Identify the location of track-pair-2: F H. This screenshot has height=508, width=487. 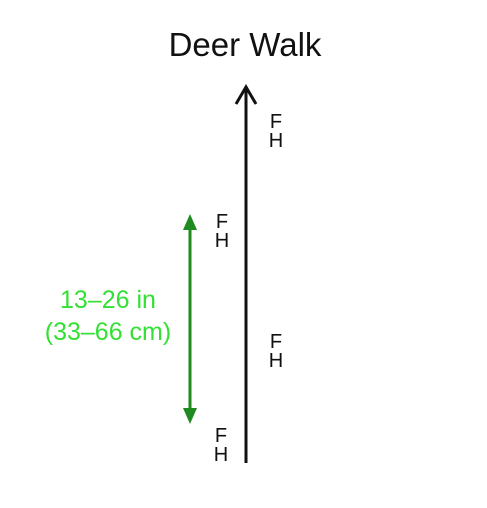
(222, 232).